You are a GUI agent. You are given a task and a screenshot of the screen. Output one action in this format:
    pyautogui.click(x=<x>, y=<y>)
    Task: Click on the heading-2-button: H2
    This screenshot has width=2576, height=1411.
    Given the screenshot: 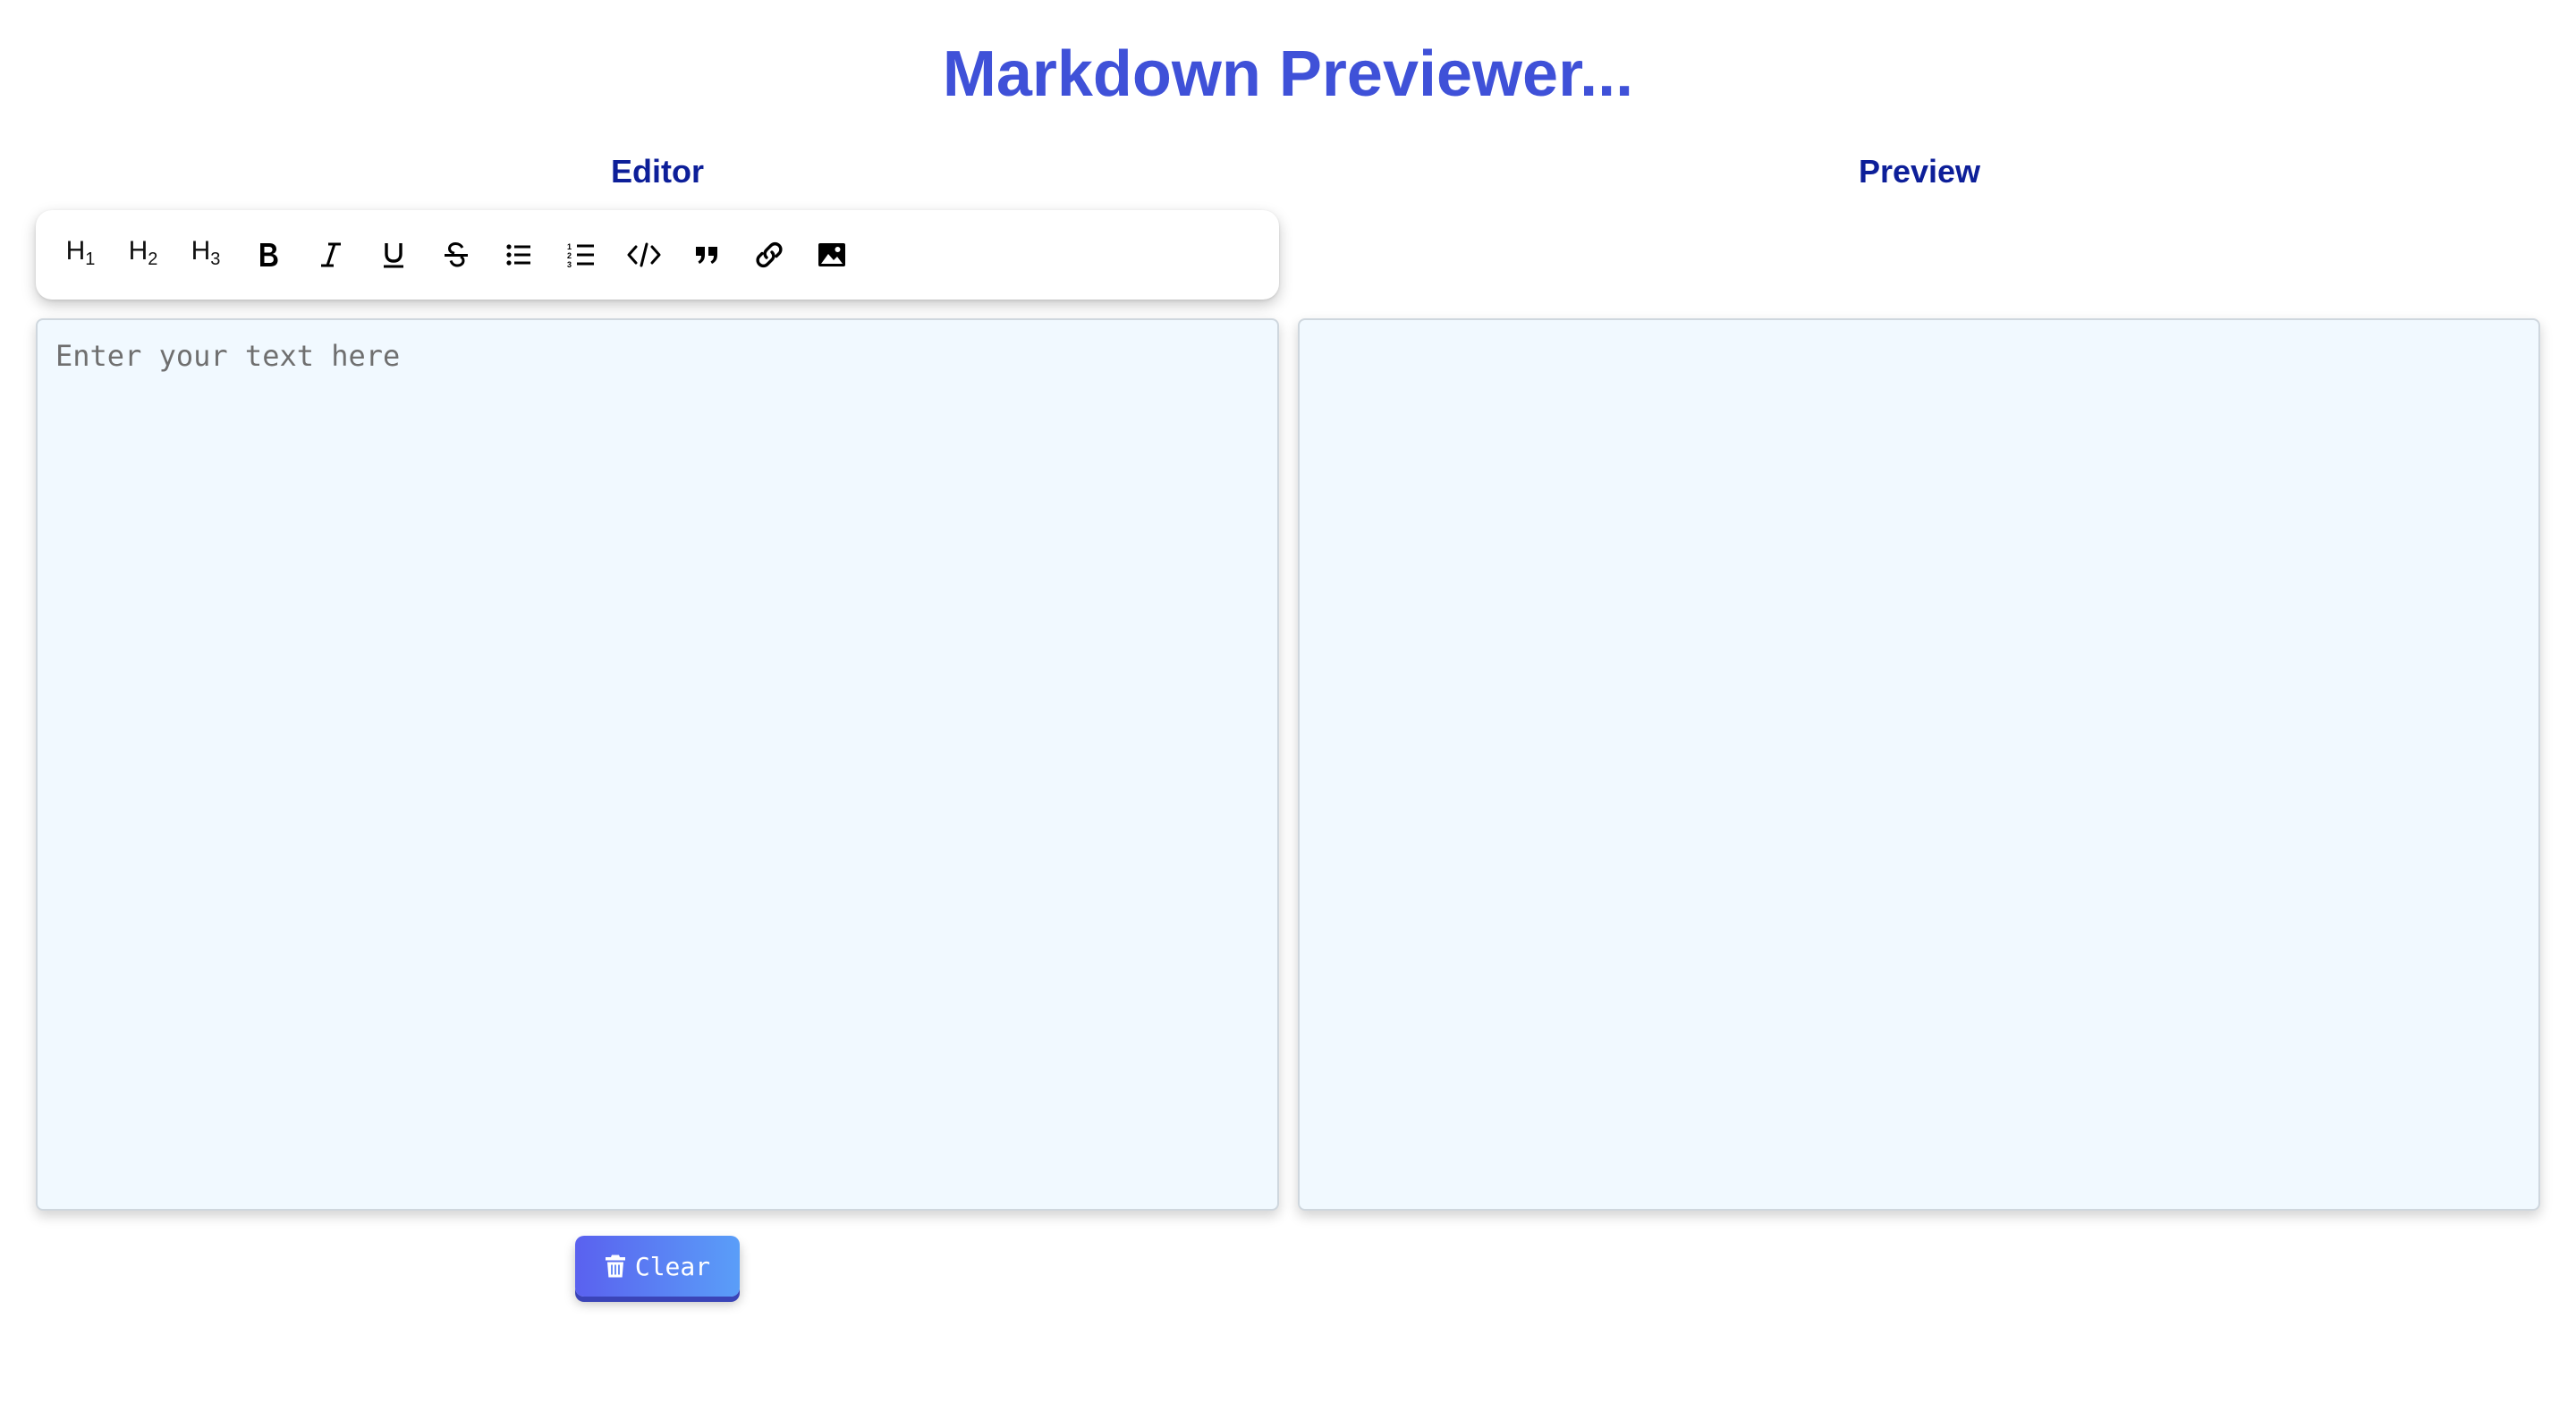 What is the action you would take?
    pyautogui.click(x=143, y=255)
    